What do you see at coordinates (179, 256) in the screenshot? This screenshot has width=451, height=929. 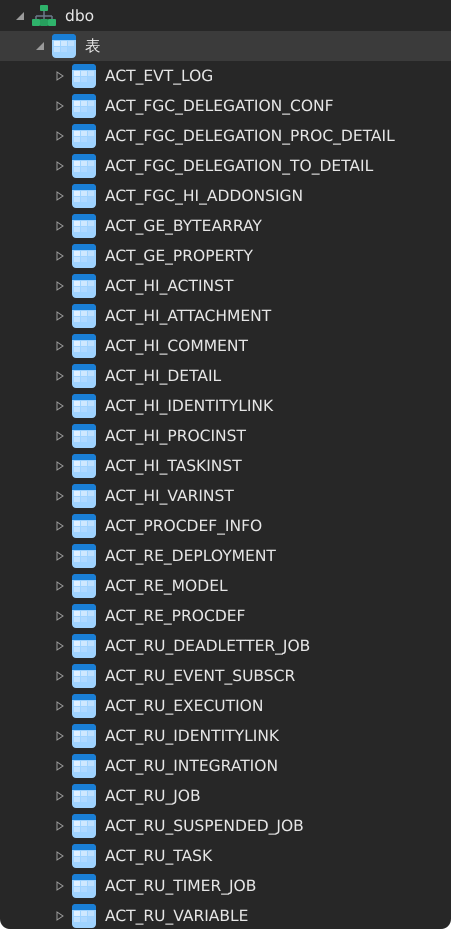 I see `tree-label: ACT_GE_PROPERTY` at bounding box center [179, 256].